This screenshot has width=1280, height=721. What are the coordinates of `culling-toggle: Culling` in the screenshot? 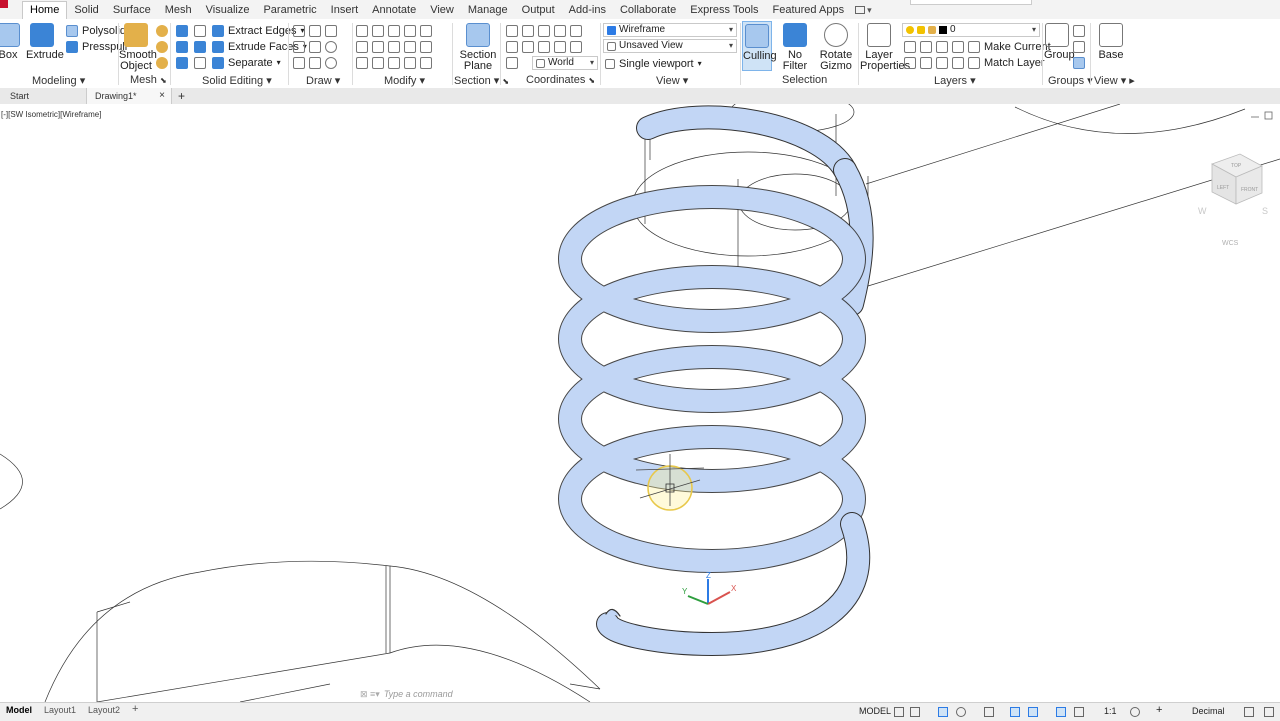 It's located at (759, 46).